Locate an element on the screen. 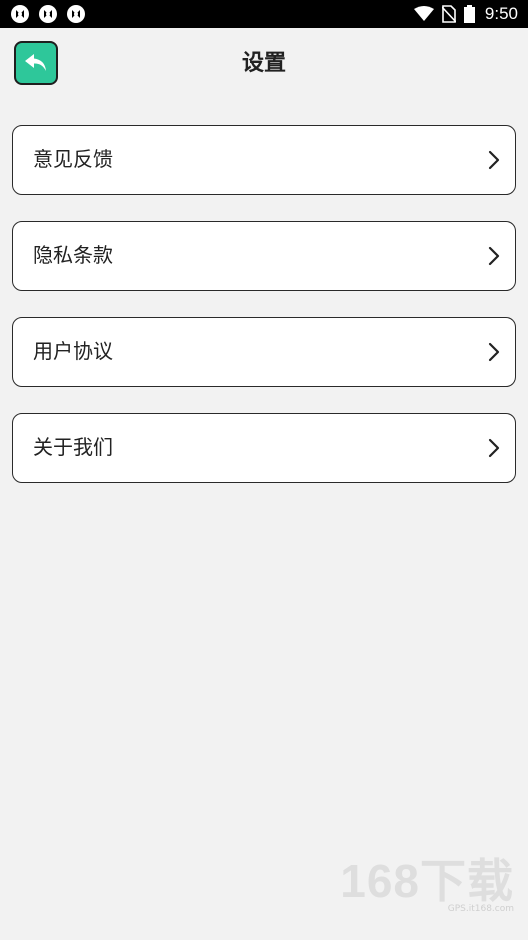 This screenshot has width=528, height=940. watermark: 168下载 GPS.it168.com is located at coordinates (427, 886).